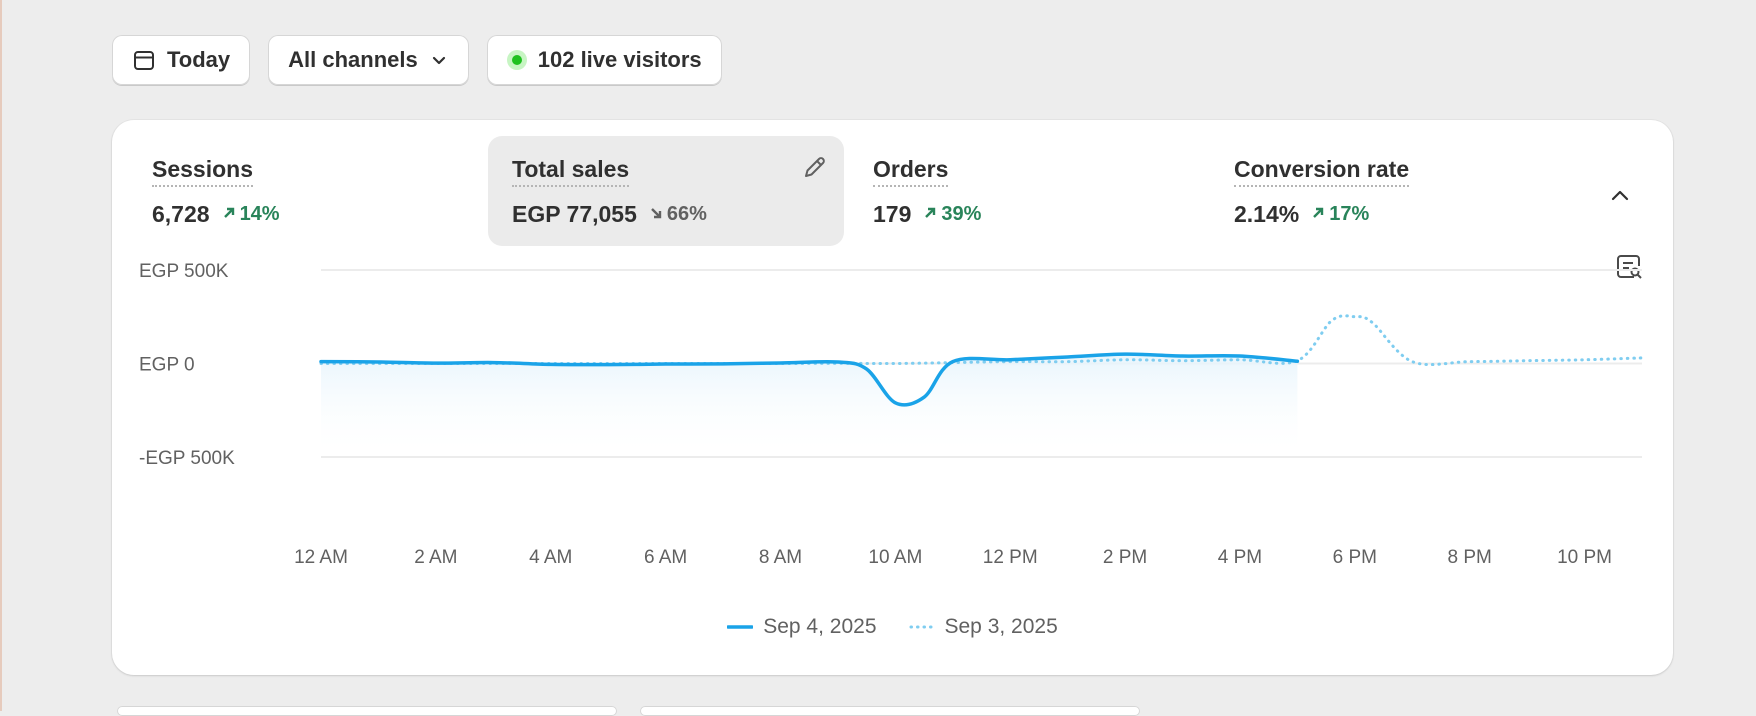 The image size is (1756, 716). I want to click on x-tick-label: 10 PM, so click(1584, 557).